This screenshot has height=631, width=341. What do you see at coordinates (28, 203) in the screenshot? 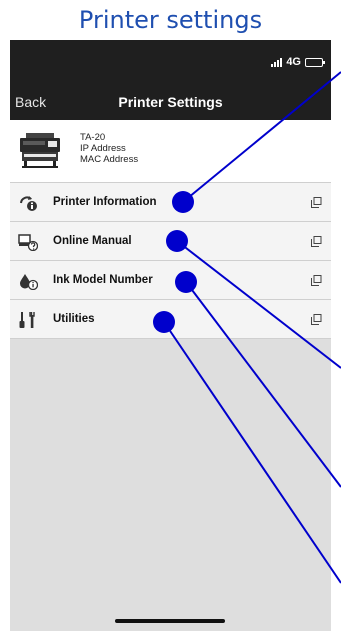
I see `printer-info-icon` at bounding box center [28, 203].